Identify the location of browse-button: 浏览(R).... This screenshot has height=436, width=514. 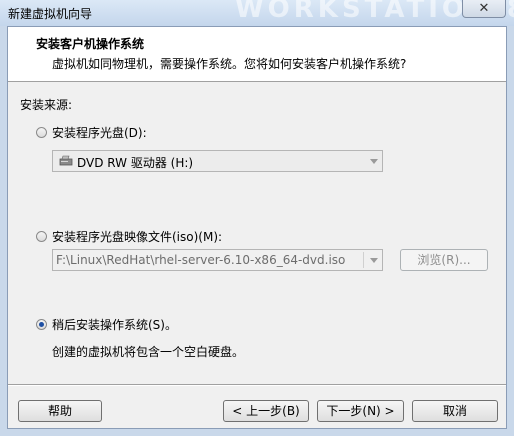
(444, 260).